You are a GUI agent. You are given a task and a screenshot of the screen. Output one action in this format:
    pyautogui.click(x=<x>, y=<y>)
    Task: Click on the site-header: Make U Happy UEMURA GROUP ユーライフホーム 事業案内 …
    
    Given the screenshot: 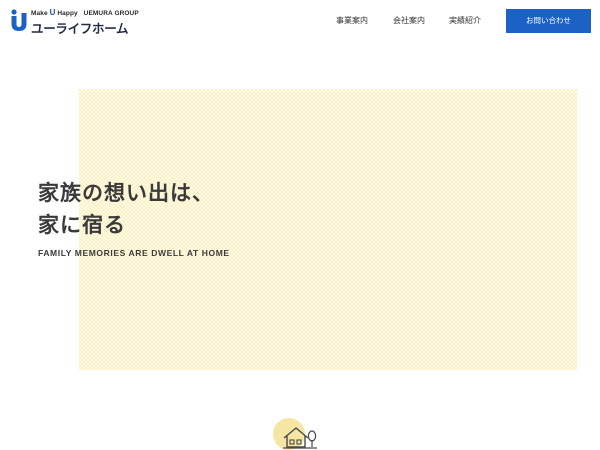 What is the action you would take?
    pyautogui.click(x=300, y=20)
    